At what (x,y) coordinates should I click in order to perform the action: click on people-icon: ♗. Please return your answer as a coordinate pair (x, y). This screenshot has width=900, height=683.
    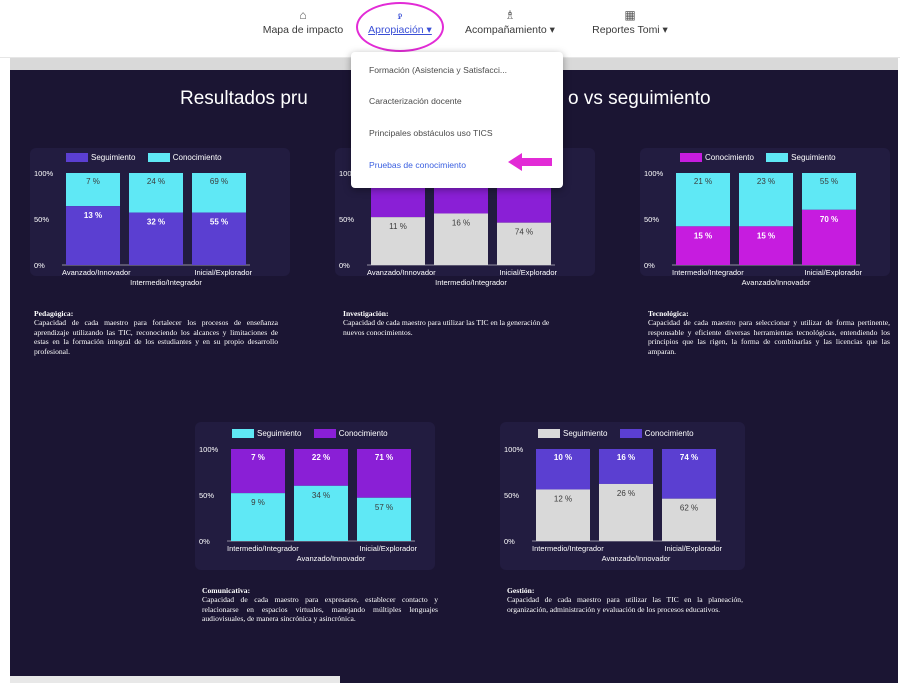
    Looking at the image, I should click on (510, 15).